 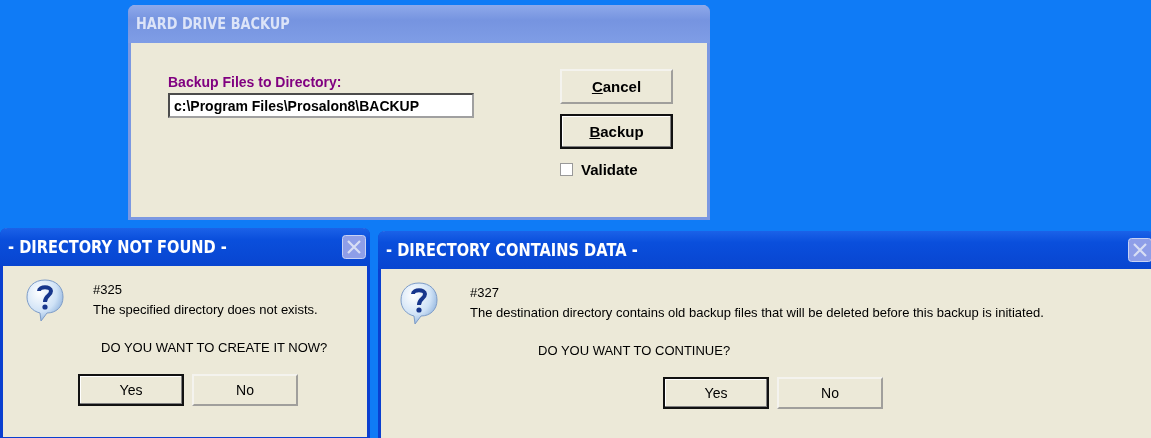 What do you see at coordinates (255, 82) in the screenshot?
I see `field-label: Backup Files to Directory:` at bounding box center [255, 82].